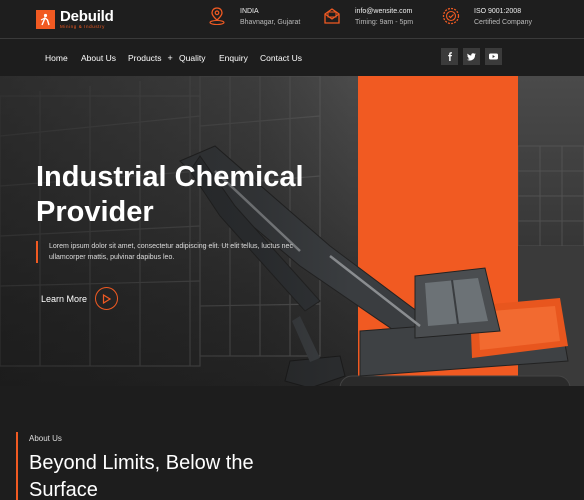 The image size is (584, 500). Describe the element at coordinates (98, 58) in the screenshot. I see `nav-about-us: About Us` at that location.